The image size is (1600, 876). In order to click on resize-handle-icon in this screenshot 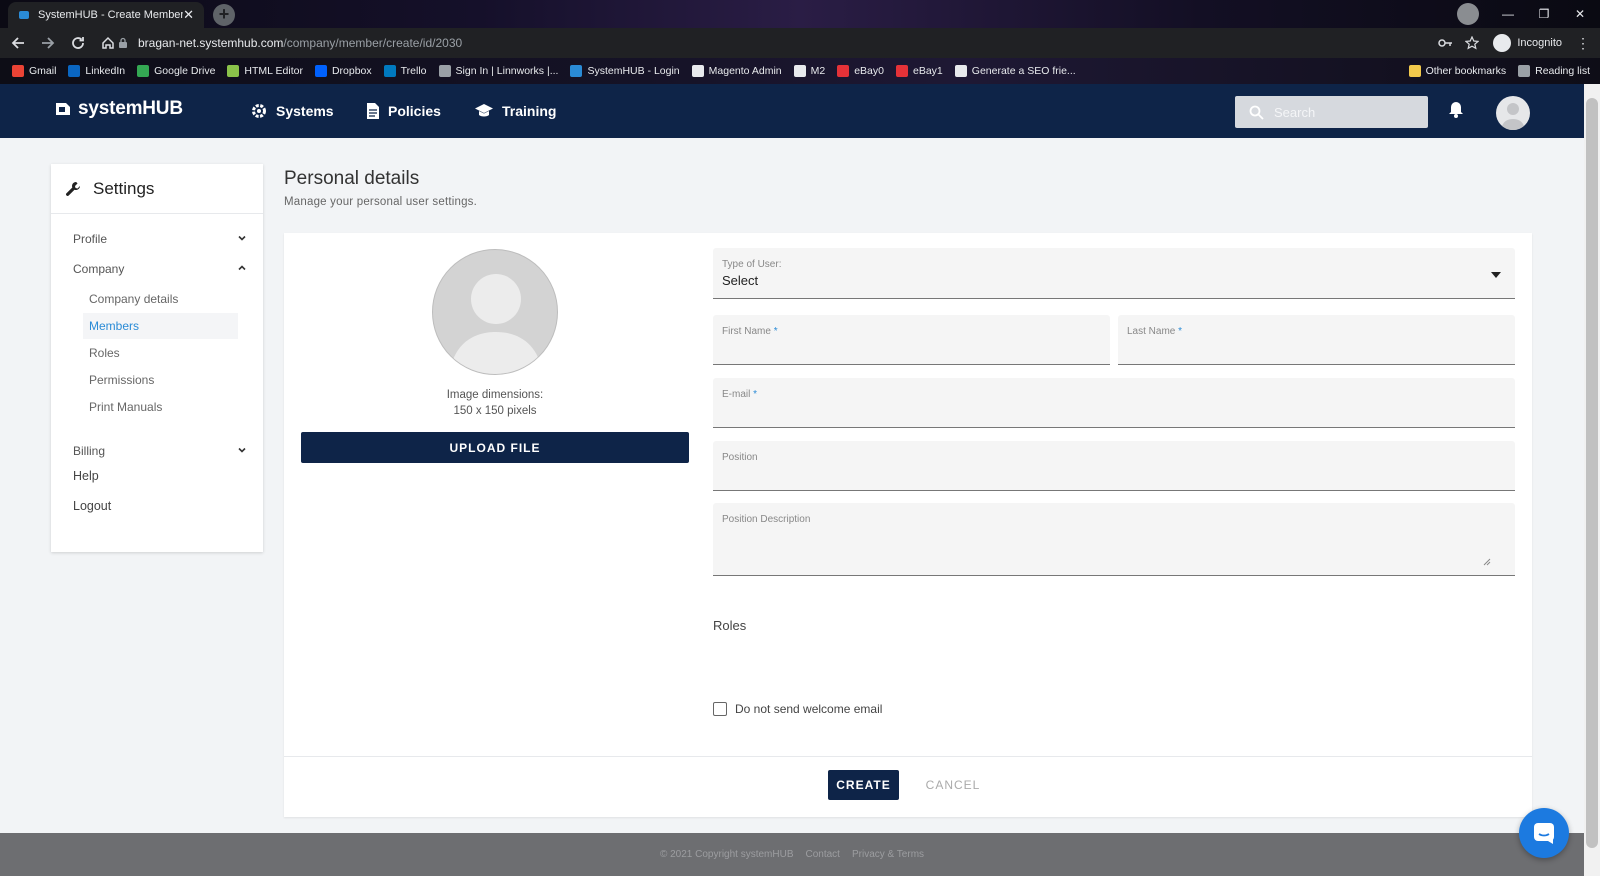, I will do `click(1487, 562)`.